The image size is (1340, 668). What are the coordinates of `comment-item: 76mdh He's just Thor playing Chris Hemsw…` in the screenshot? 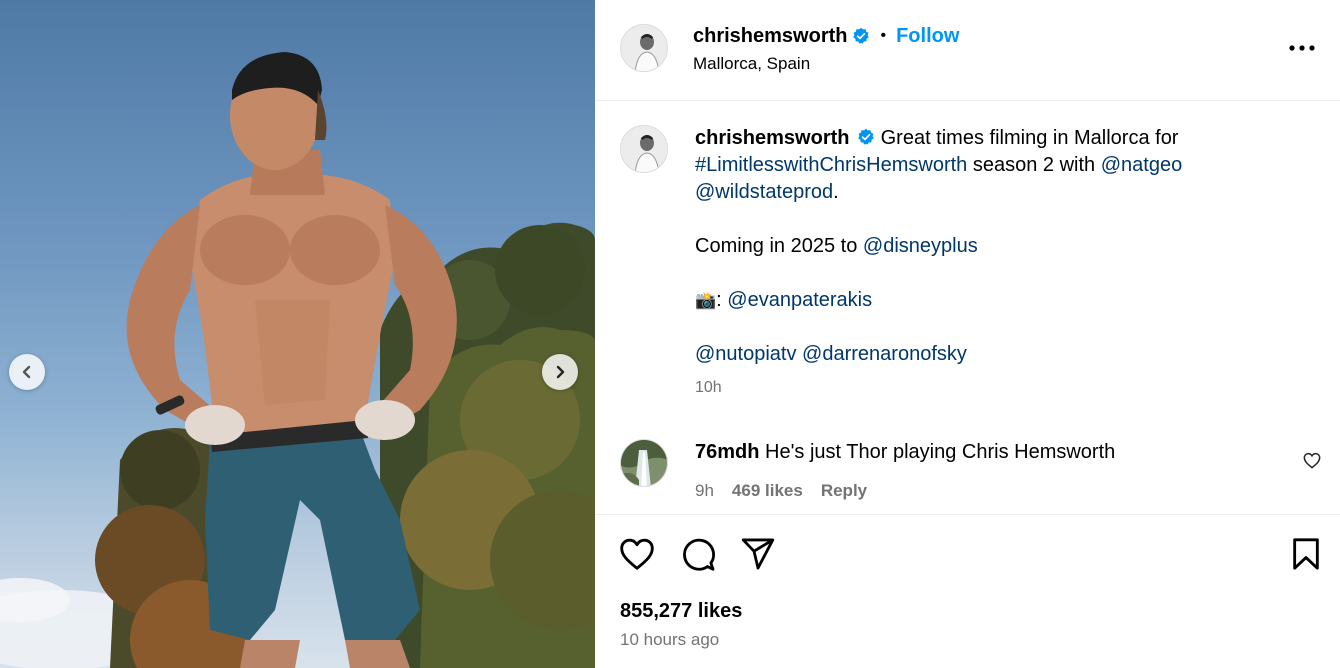 It's located at (967, 475).